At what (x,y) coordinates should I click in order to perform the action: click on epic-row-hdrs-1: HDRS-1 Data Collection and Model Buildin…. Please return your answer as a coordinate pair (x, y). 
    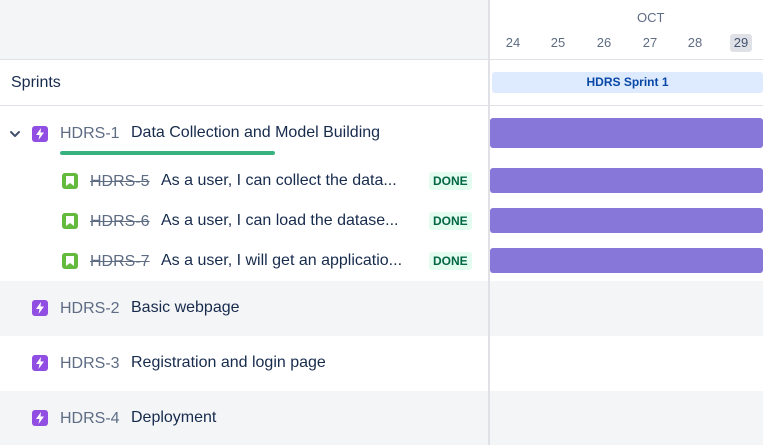
    Looking at the image, I should click on (244, 133).